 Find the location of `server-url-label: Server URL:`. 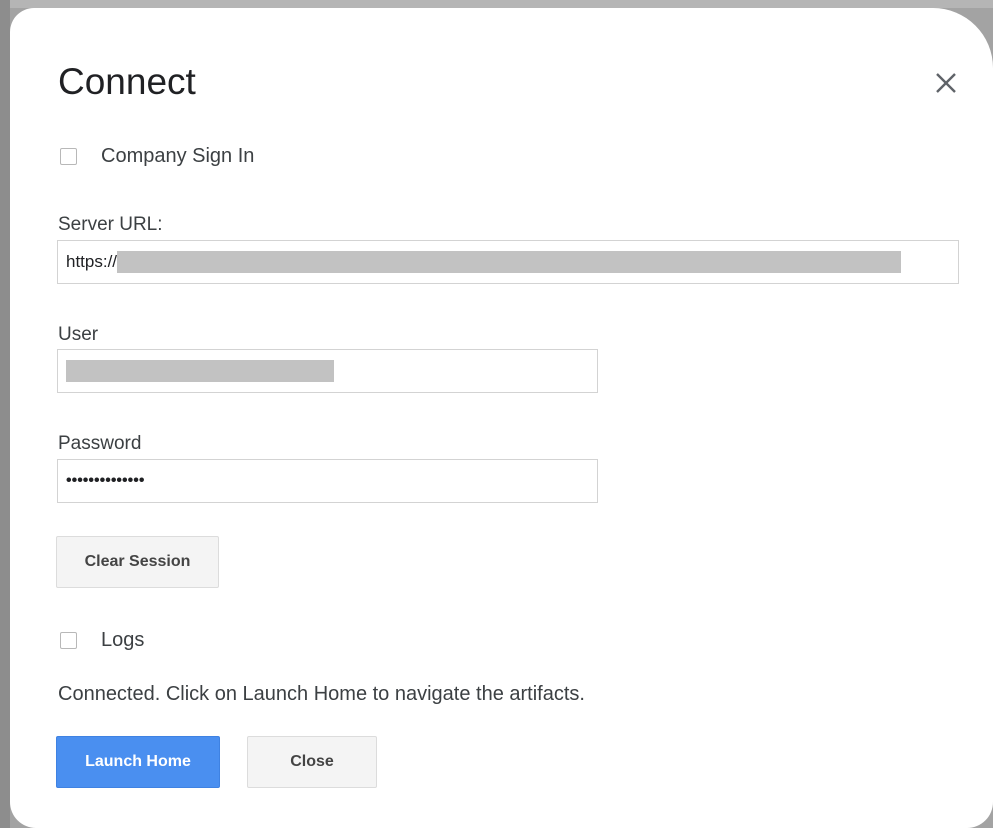

server-url-label: Server URL: is located at coordinates (110, 224).